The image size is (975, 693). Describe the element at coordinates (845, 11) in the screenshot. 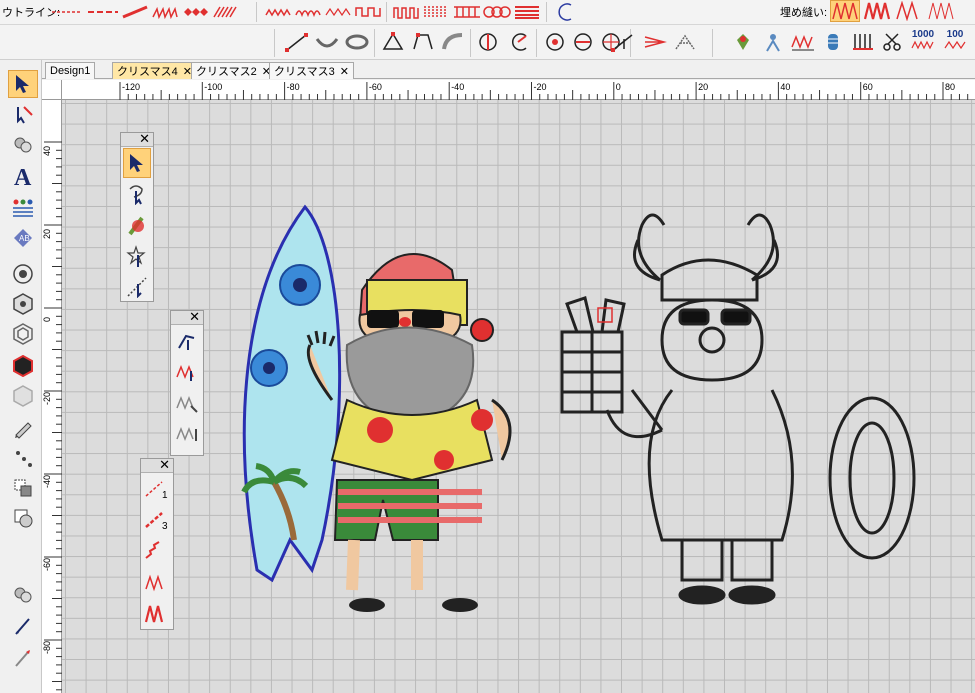

I see `fill-tatami-icon` at that location.